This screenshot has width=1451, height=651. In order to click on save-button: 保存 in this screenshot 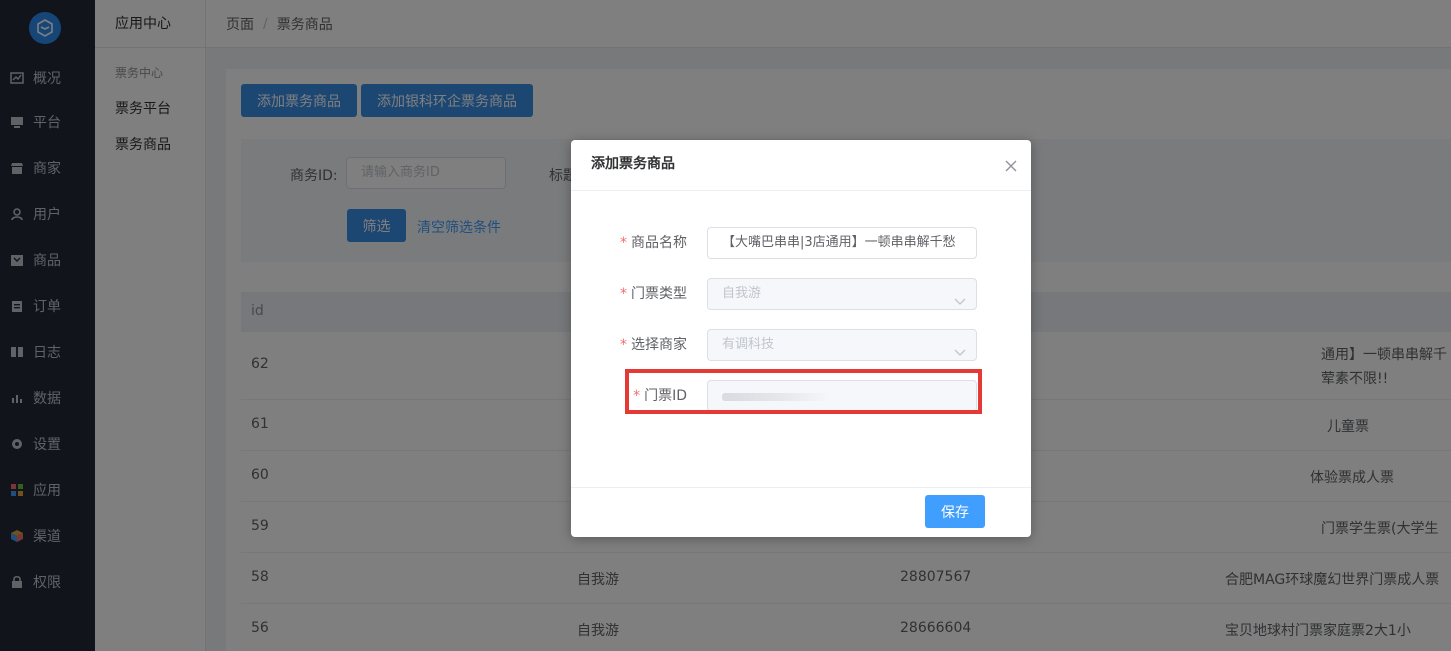, I will do `click(955, 511)`.